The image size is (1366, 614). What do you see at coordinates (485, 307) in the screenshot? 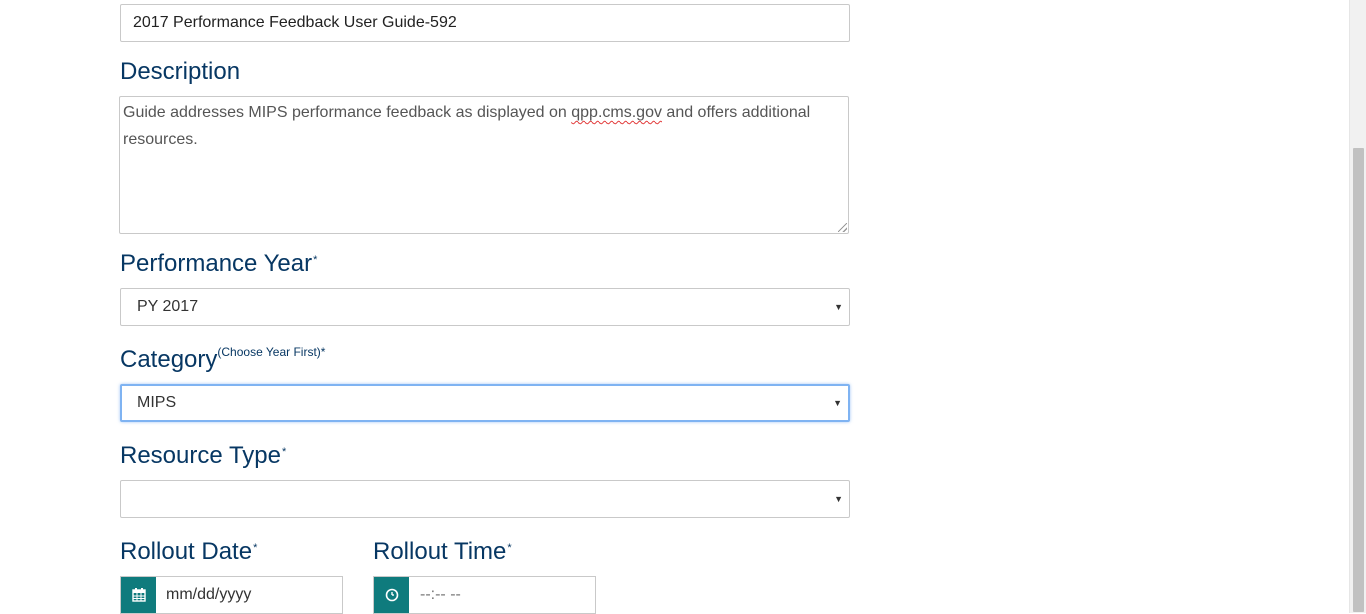
I see `performance-year-select: PY 2017 ▼` at bounding box center [485, 307].